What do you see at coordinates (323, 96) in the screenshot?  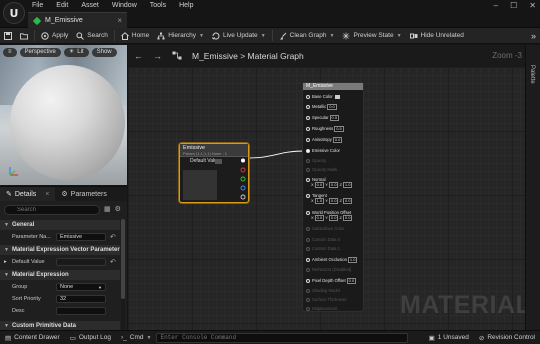 I see `pin-base-color: Base Color` at bounding box center [323, 96].